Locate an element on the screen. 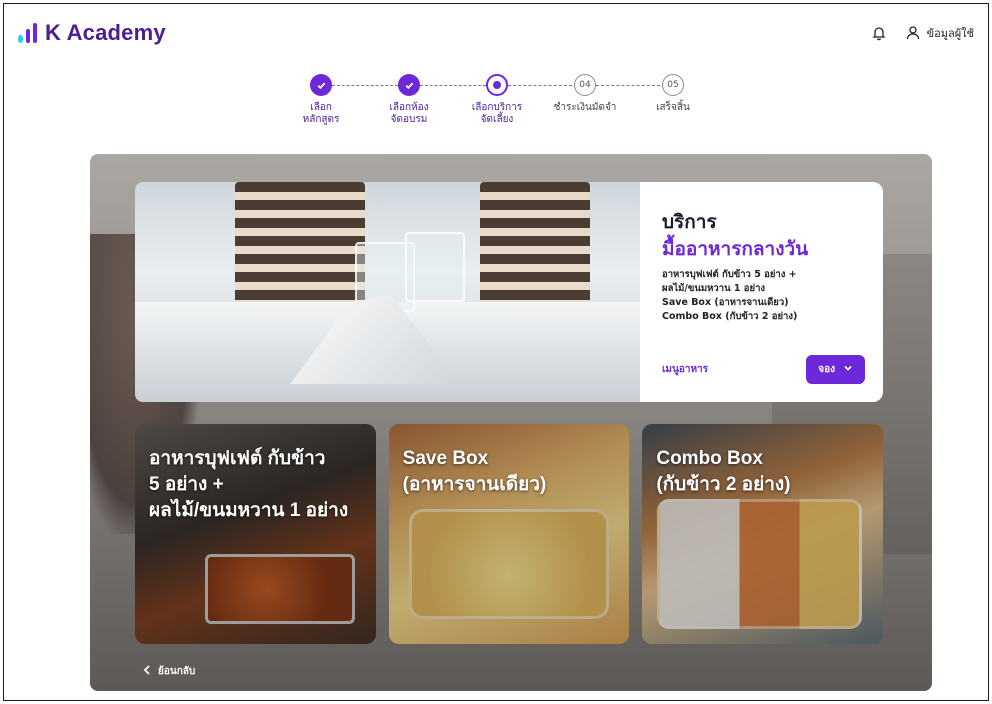  step-5: 05 เสร็จสิ้น is located at coordinates (673, 94).